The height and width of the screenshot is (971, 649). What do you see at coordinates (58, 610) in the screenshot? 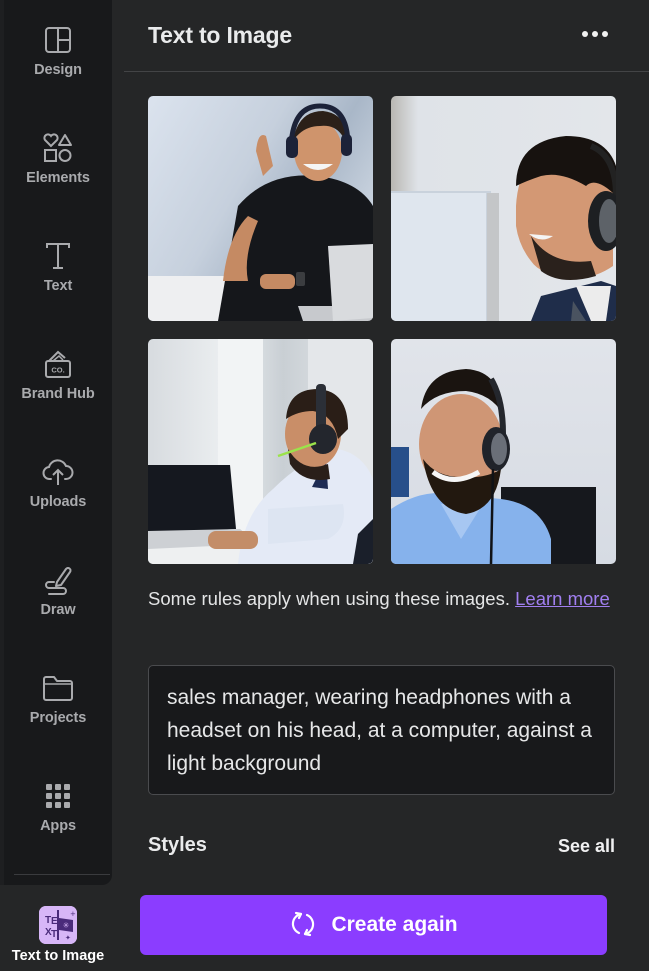
I see `sidebar-item-label: Draw` at bounding box center [58, 610].